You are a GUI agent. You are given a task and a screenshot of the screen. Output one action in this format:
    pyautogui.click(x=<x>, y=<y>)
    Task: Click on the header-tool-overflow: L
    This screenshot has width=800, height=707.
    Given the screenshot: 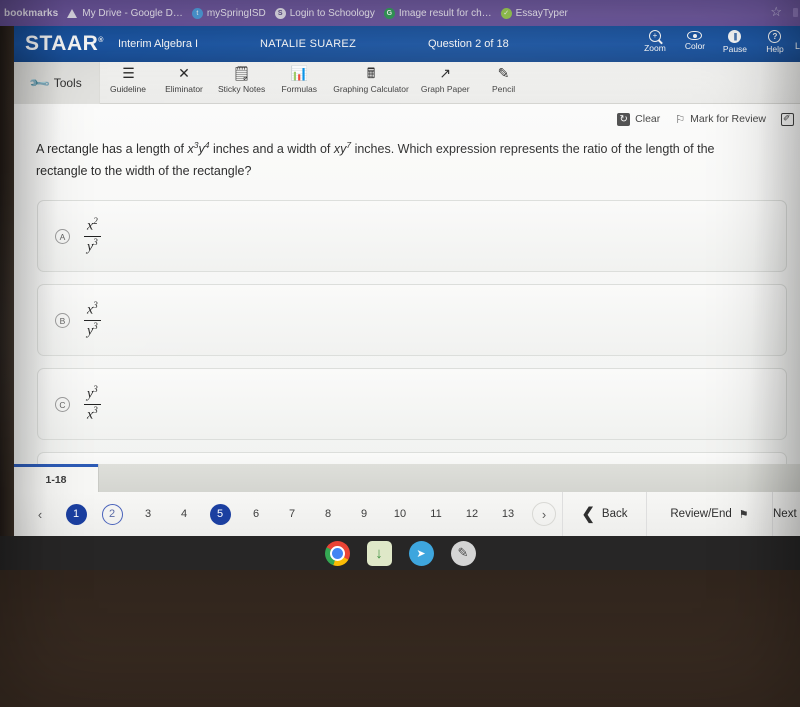 What is the action you would take?
    pyautogui.click(x=797, y=39)
    